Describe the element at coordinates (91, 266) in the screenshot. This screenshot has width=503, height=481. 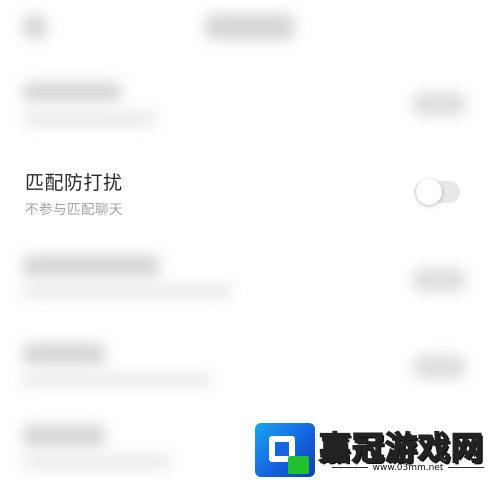
I see `setting-row-3-title` at that location.